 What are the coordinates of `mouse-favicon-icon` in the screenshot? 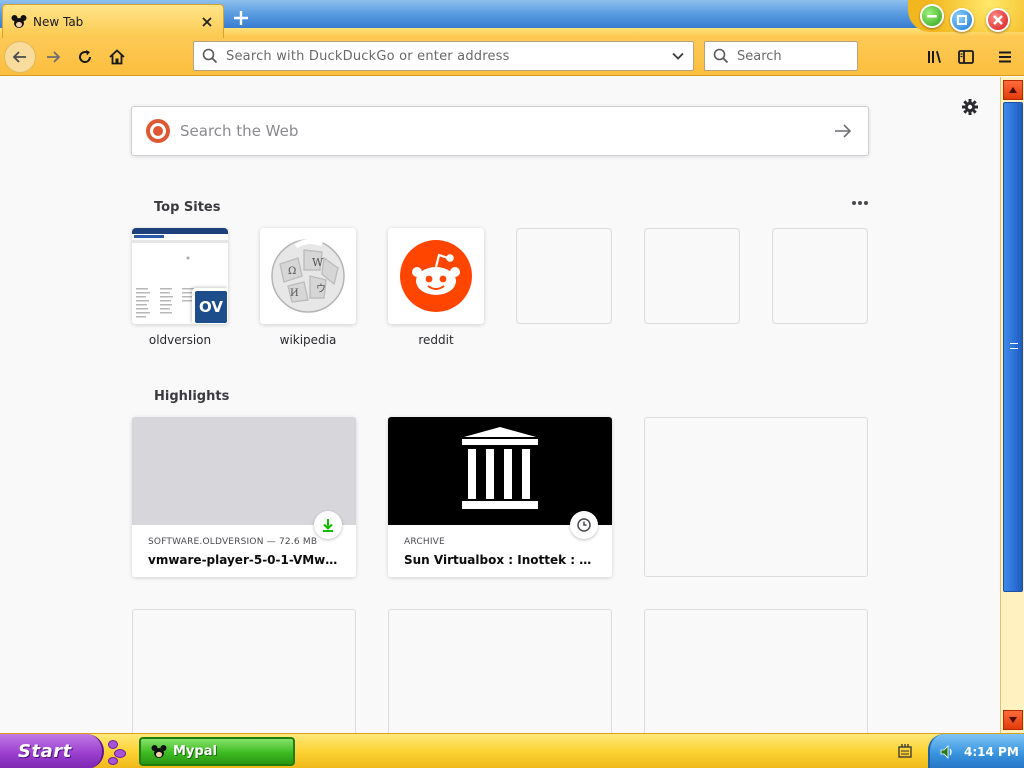 It's located at (19, 22).